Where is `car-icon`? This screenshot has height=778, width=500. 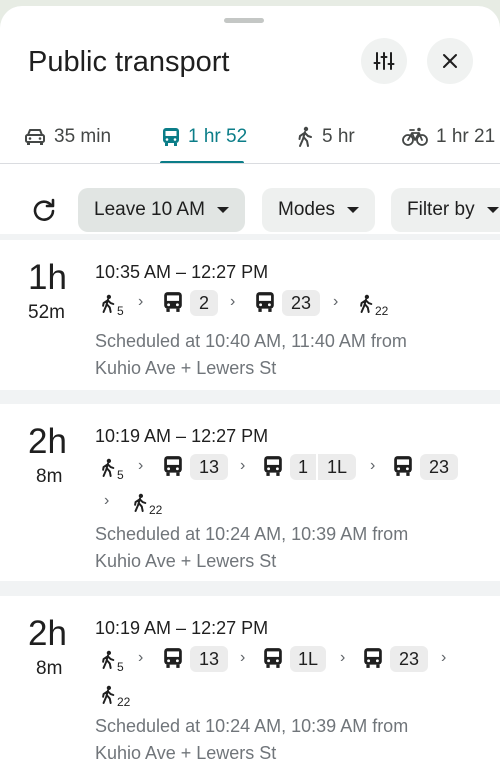 car-icon is located at coordinates (35, 137).